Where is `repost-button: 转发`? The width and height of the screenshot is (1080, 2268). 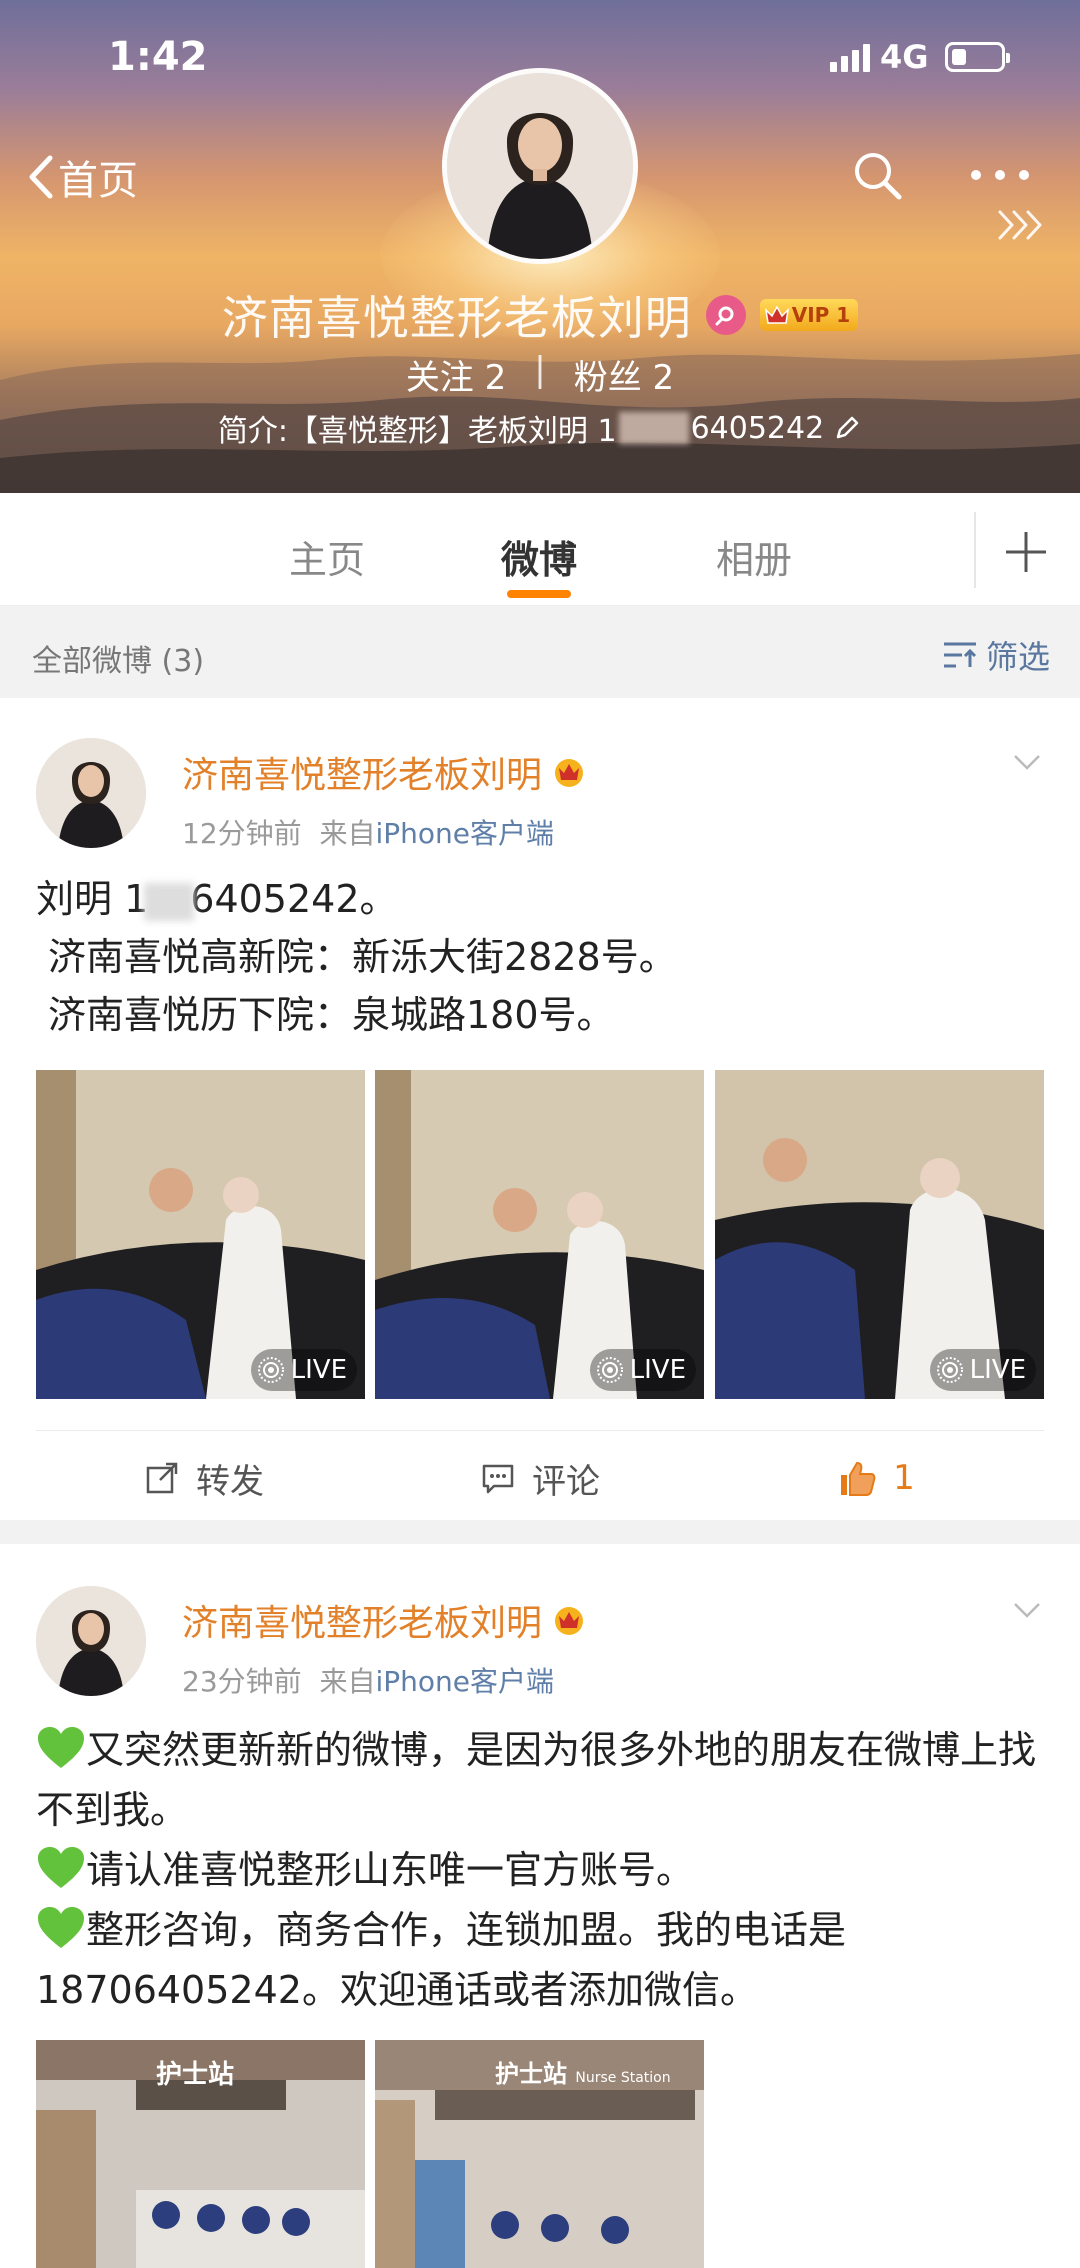
repost-button: 转发 is located at coordinates (204, 1478).